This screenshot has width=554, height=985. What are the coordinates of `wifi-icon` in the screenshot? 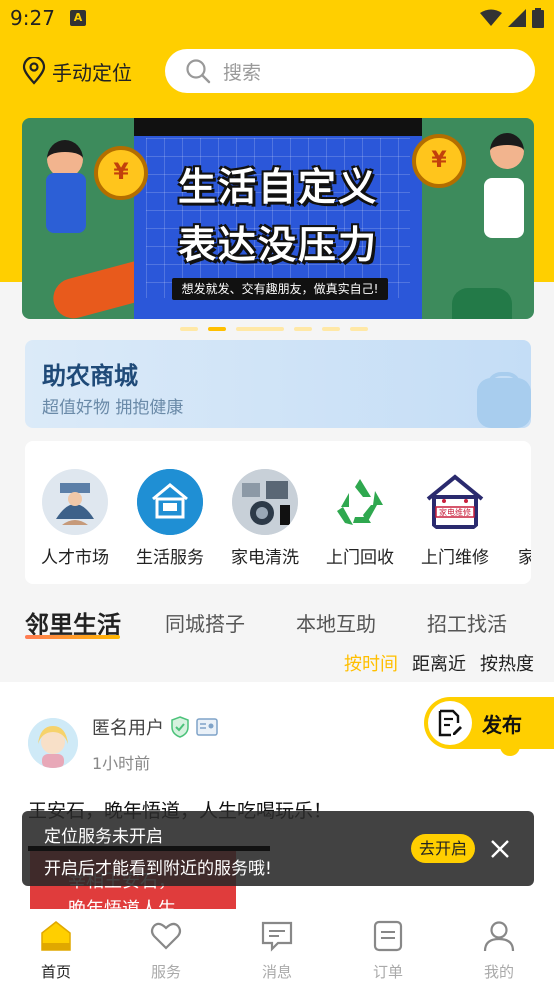 It's located at (491, 17).